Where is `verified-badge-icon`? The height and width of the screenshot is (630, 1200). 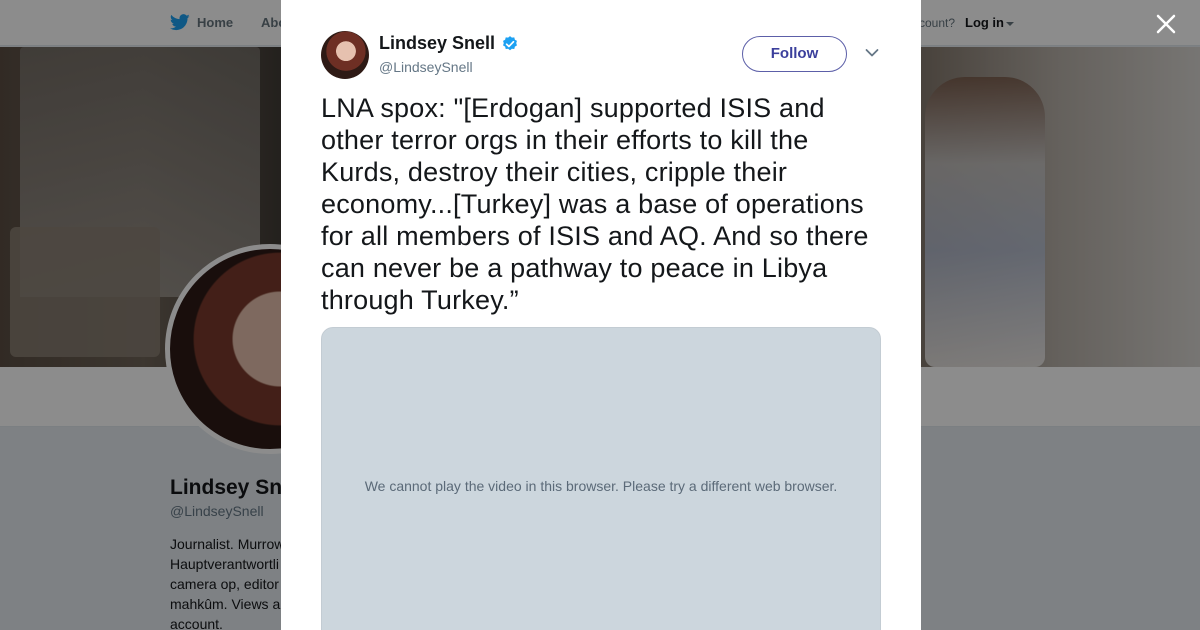 verified-badge-icon is located at coordinates (510, 42).